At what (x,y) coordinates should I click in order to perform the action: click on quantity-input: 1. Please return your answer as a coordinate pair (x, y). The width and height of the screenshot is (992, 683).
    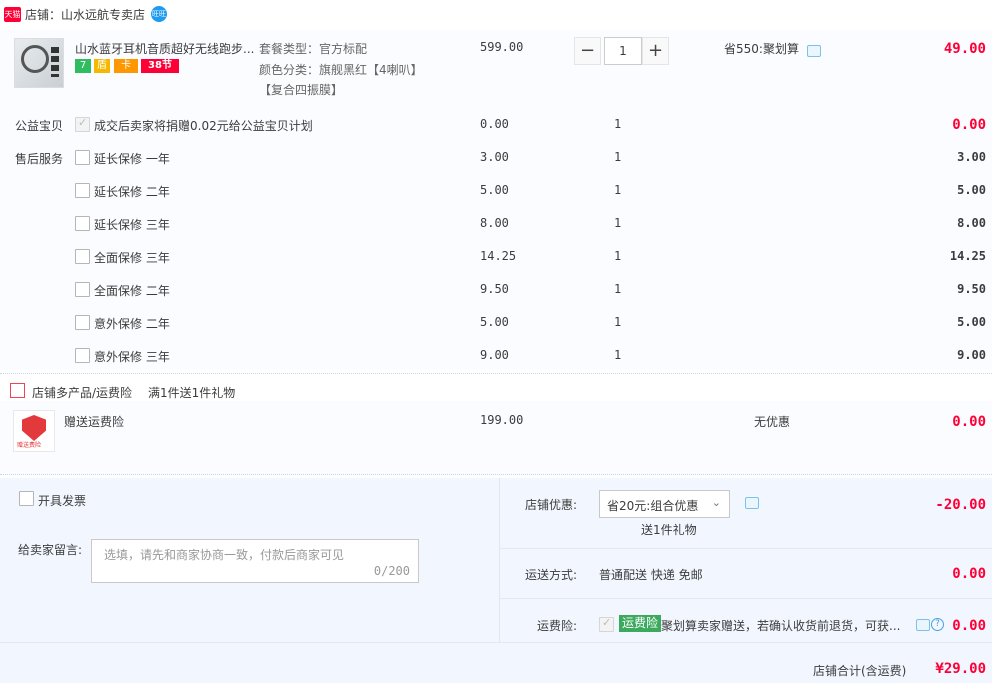
    Looking at the image, I should click on (623, 51).